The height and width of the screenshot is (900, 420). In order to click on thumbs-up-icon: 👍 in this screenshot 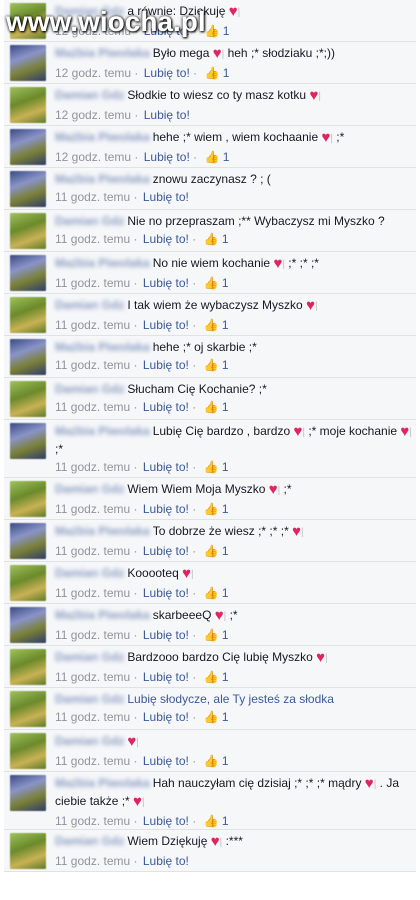, I will do `click(211, 325)`.